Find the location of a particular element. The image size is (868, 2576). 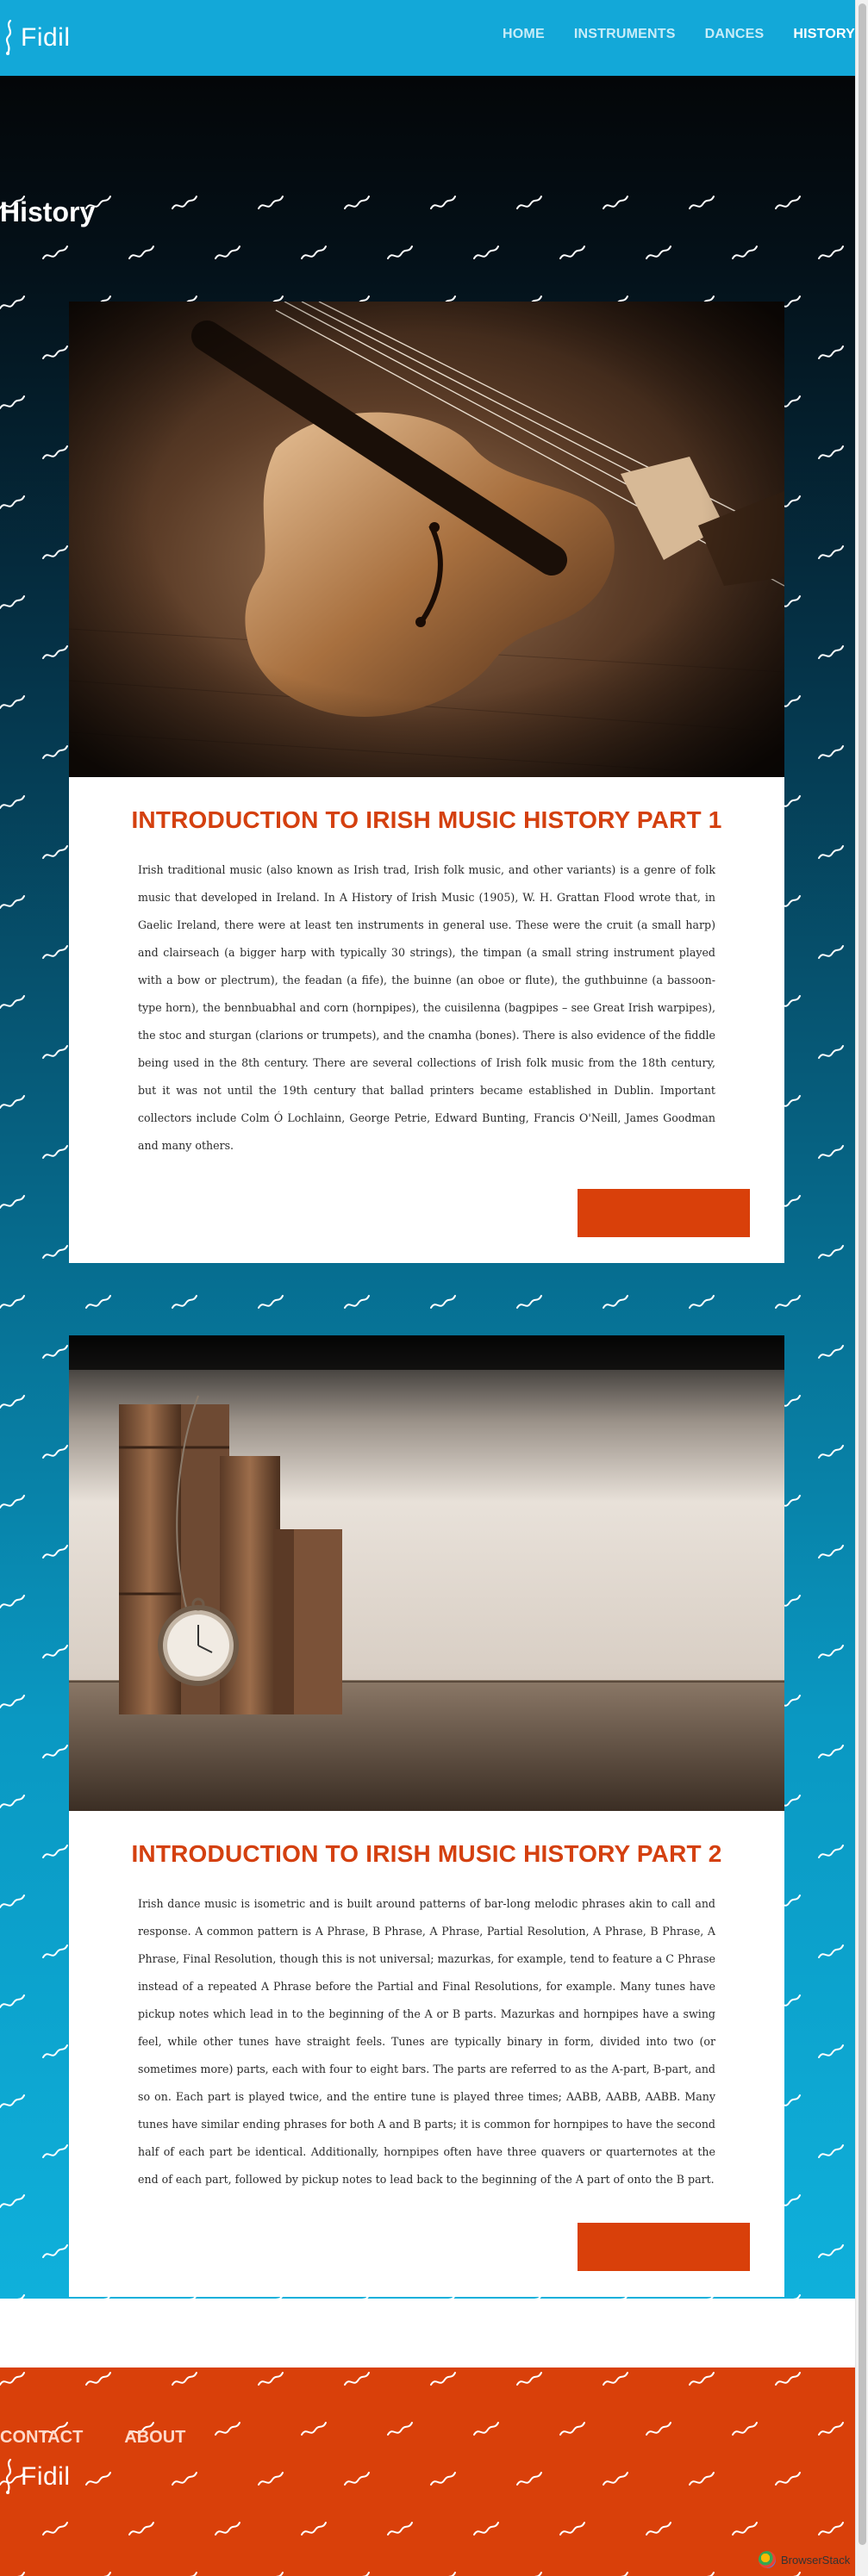

site-logo: Fidil is located at coordinates (35, 38).